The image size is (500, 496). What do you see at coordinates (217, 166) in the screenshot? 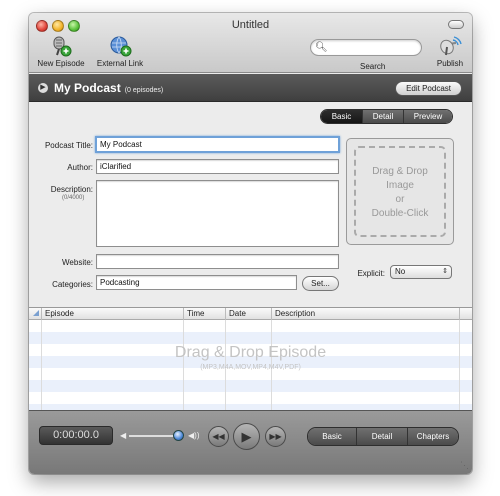
I see `author-field: iClarified` at bounding box center [217, 166].